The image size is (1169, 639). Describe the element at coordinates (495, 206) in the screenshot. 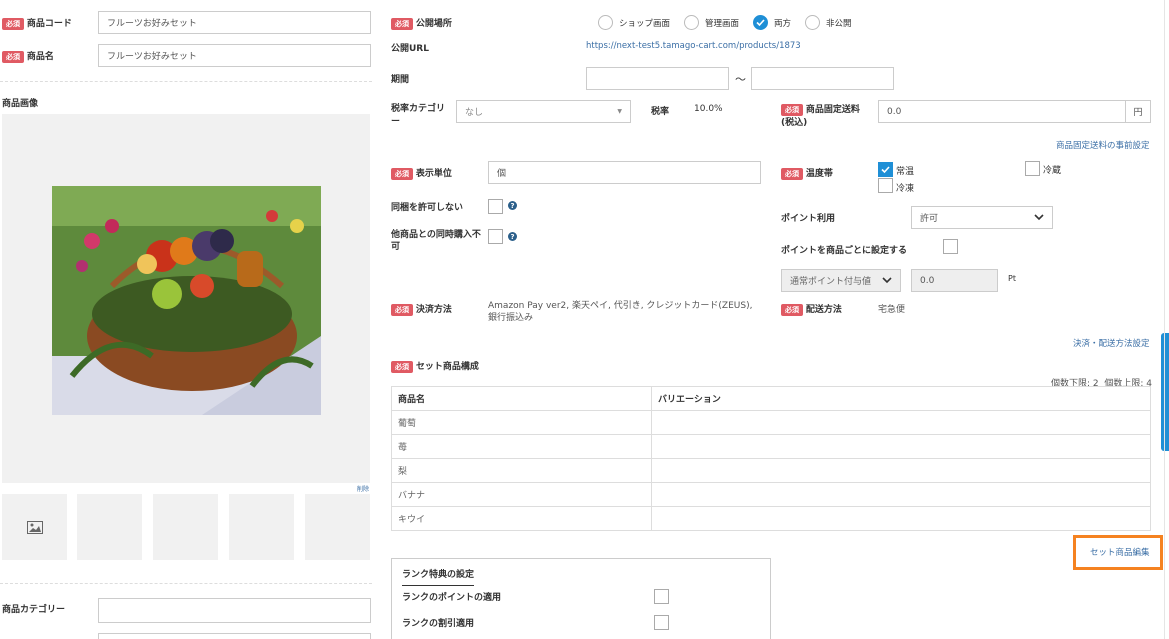

I see `no-bundle-checkbox` at that location.